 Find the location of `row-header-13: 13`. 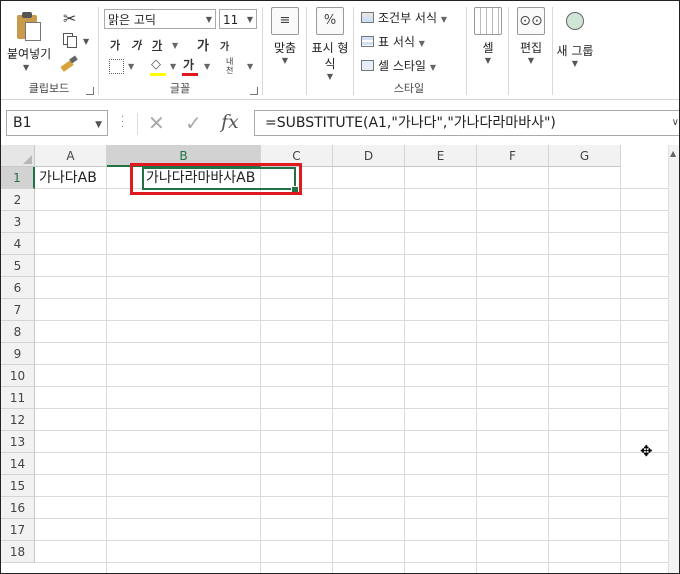

row-header-13: 13 is located at coordinates (18, 442).